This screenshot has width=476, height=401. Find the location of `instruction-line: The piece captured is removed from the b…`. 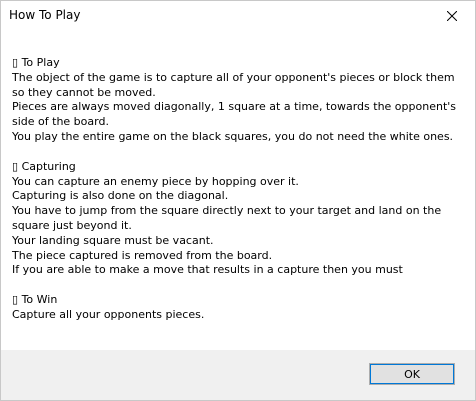

instruction-line: The piece captured is removed from the b… is located at coordinates (142, 255).